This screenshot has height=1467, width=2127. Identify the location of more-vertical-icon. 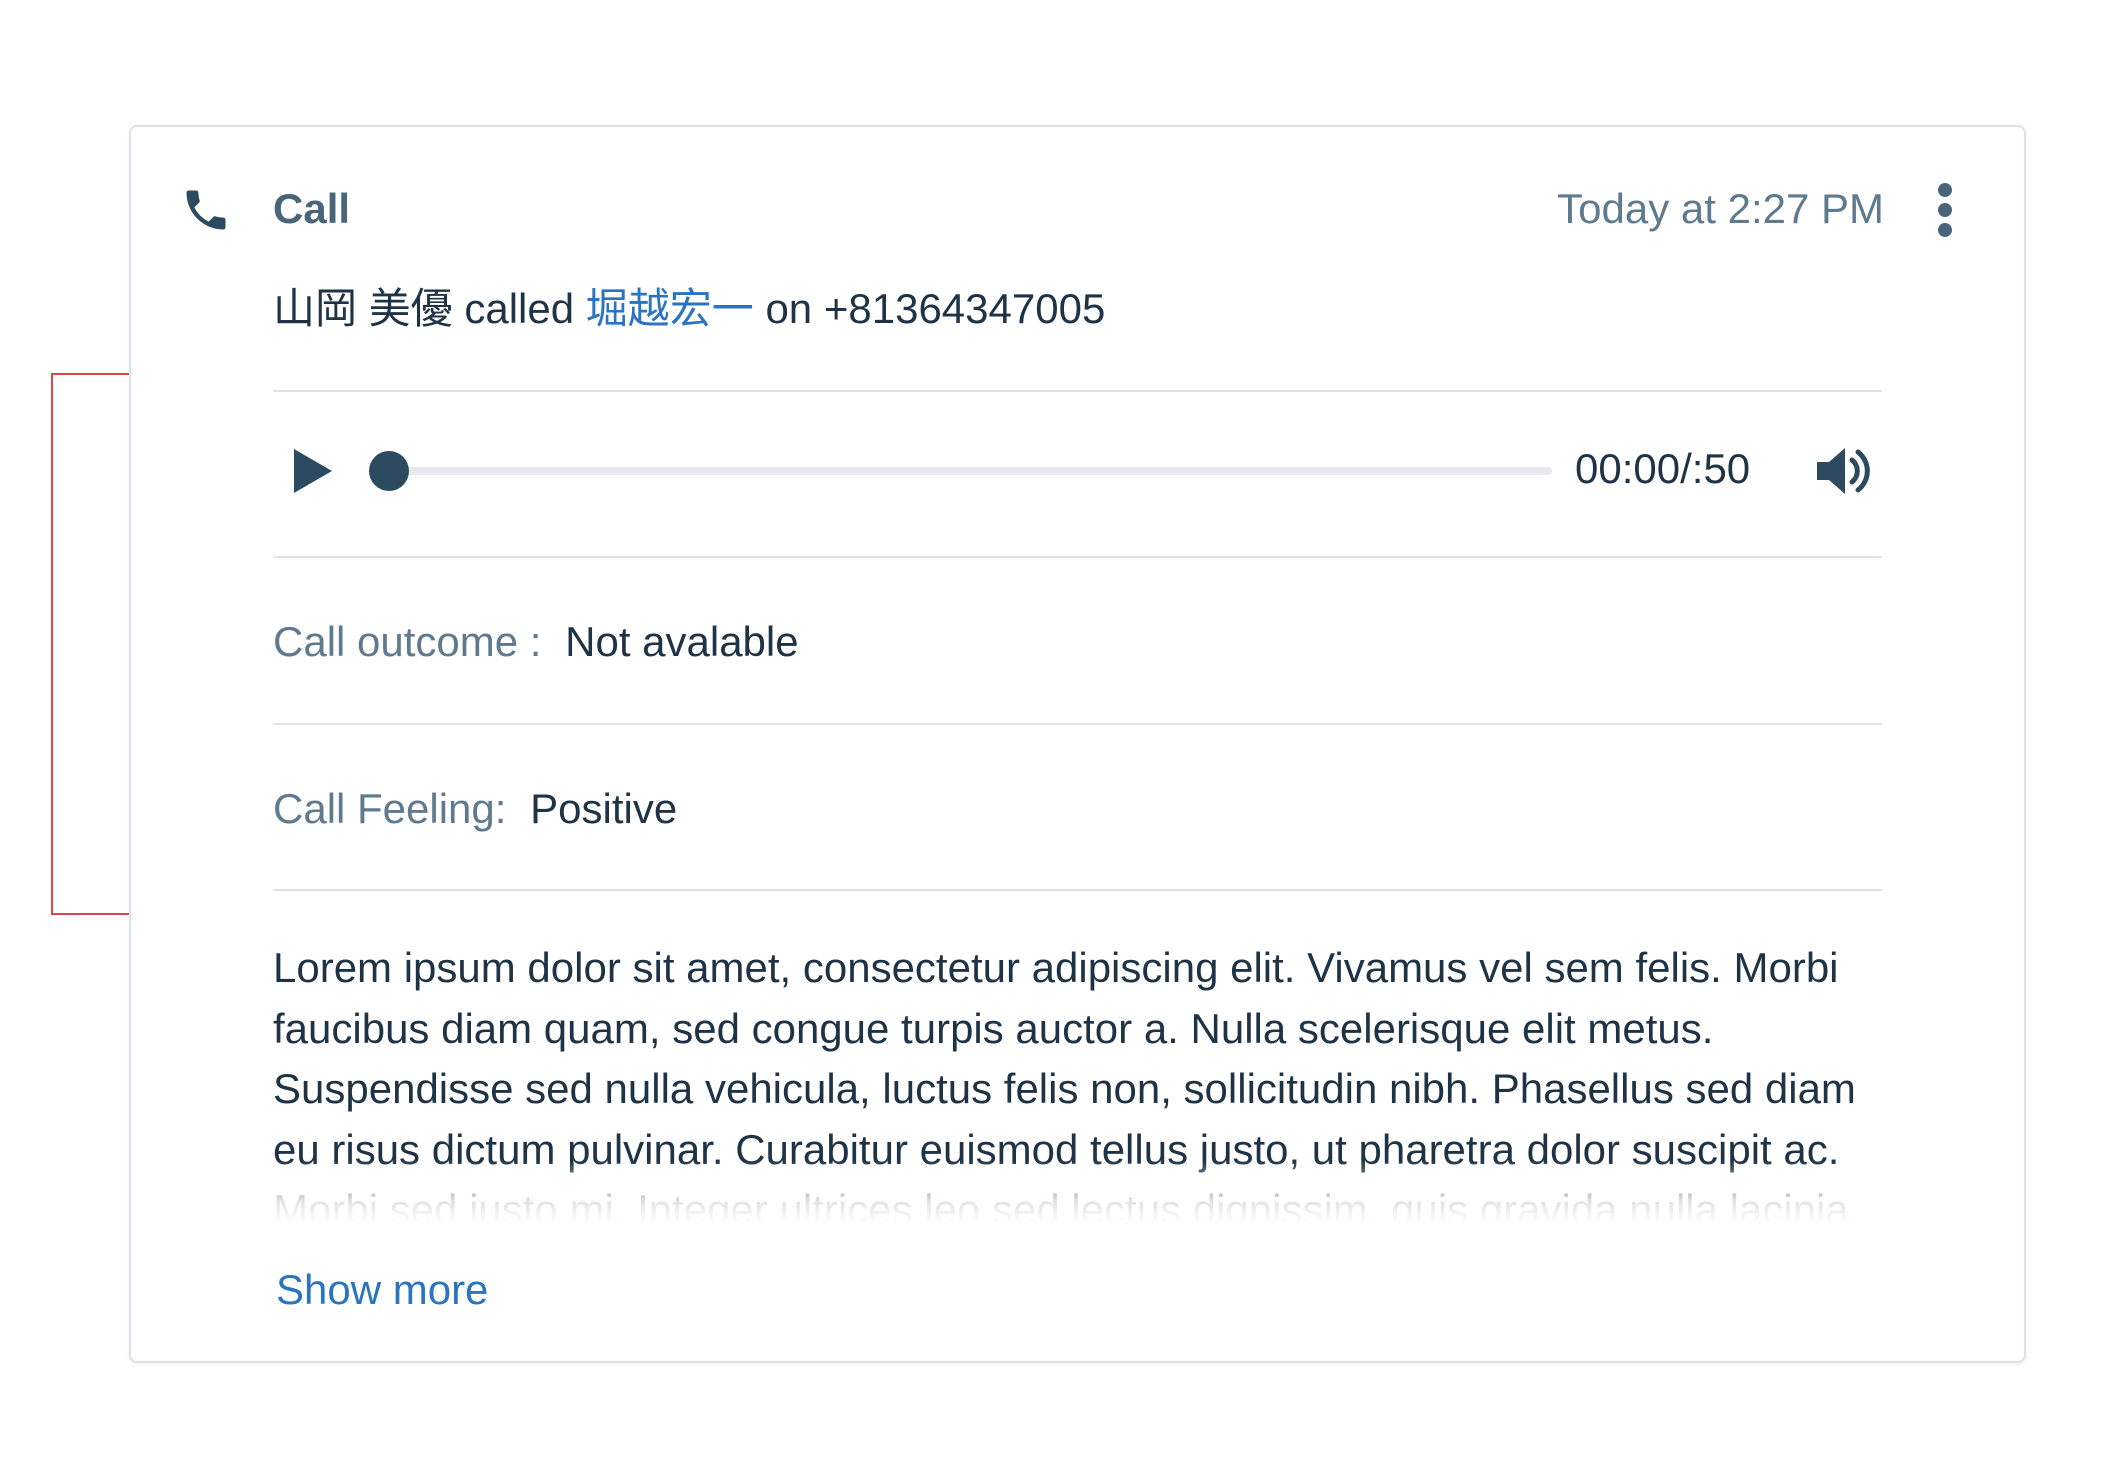
(1945, 210).